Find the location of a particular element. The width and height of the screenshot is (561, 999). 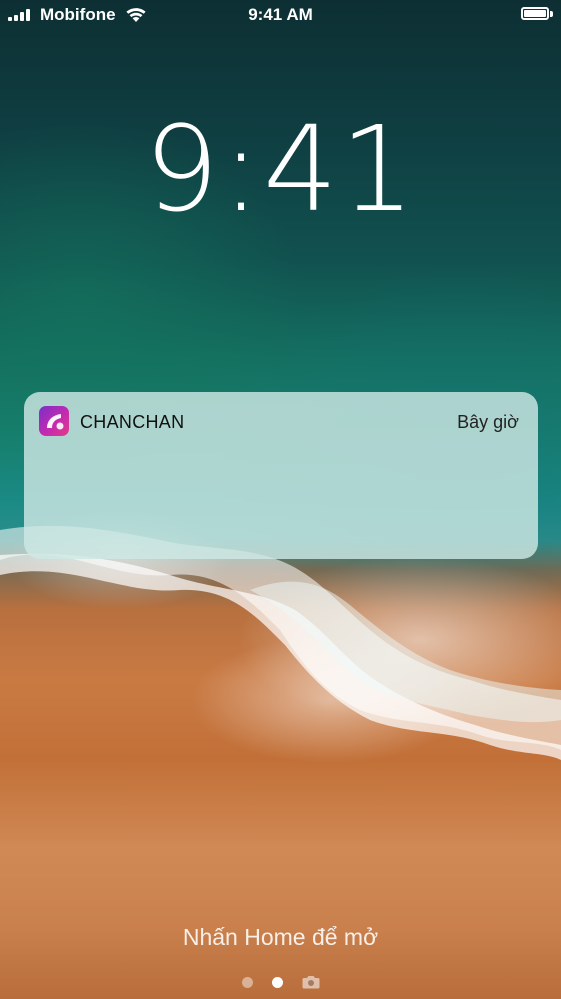

unlock-hint: Nhấn Home để mở is located at coordinates (280, 937).